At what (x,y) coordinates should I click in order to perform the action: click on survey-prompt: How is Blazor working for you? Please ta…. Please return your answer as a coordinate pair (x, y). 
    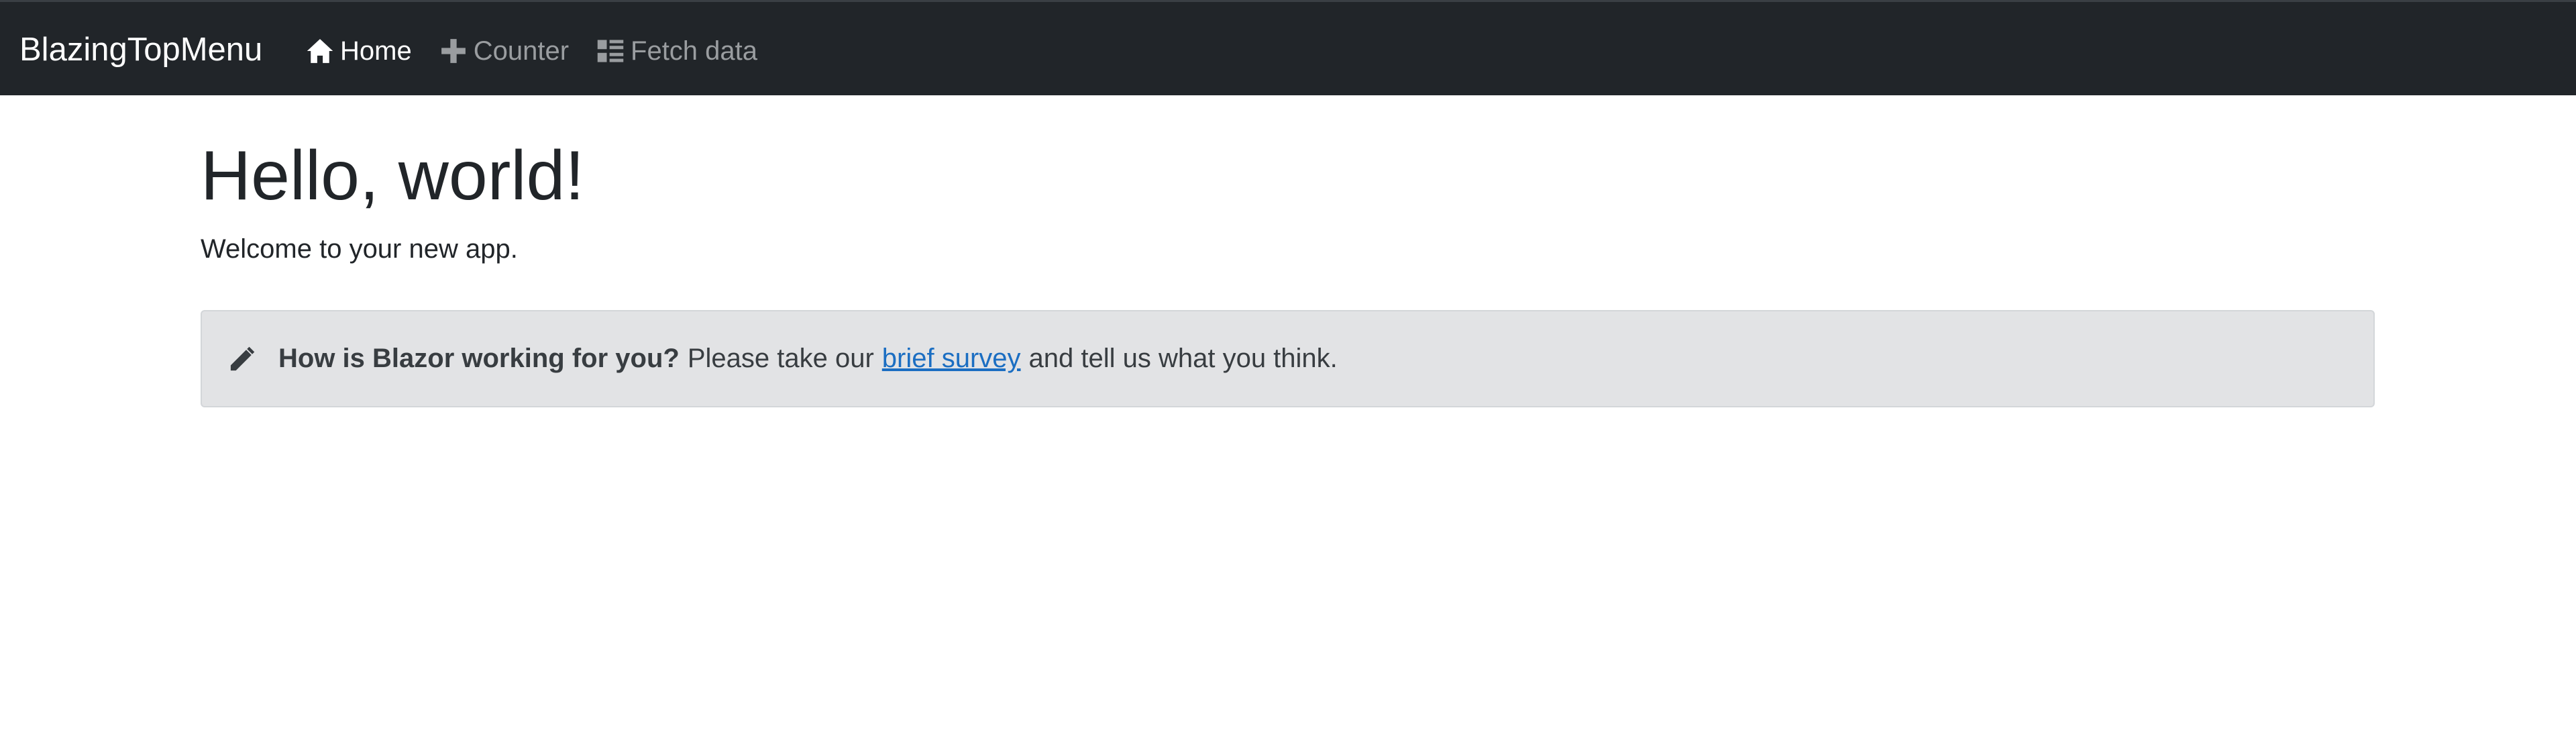
    Looking at the image, I should click on (1288, 358).